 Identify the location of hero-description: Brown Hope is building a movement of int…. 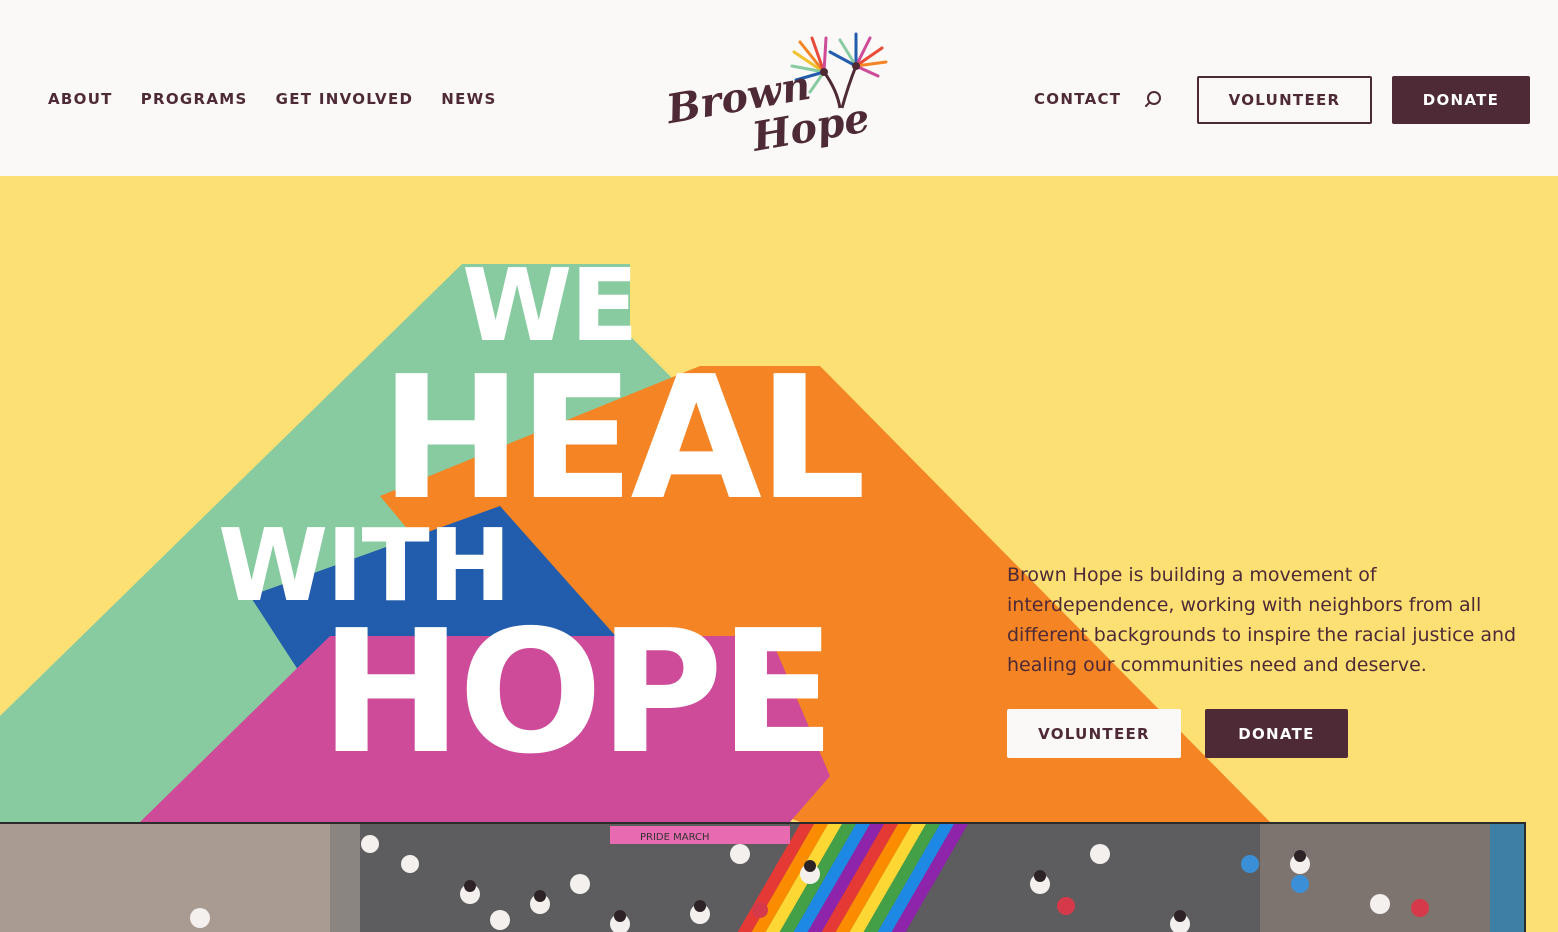
(1262, 620).